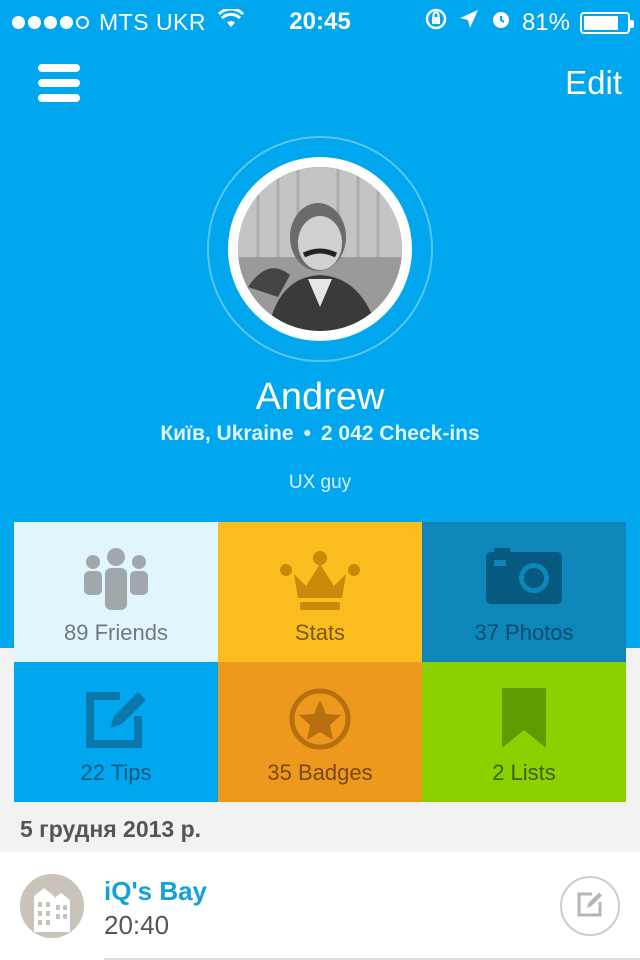 This screenshot has height=960, width=640. What do you see at coordinates (524, 576) in the screenshot?
I see `camera-icon` at bounding box center [524, 576].